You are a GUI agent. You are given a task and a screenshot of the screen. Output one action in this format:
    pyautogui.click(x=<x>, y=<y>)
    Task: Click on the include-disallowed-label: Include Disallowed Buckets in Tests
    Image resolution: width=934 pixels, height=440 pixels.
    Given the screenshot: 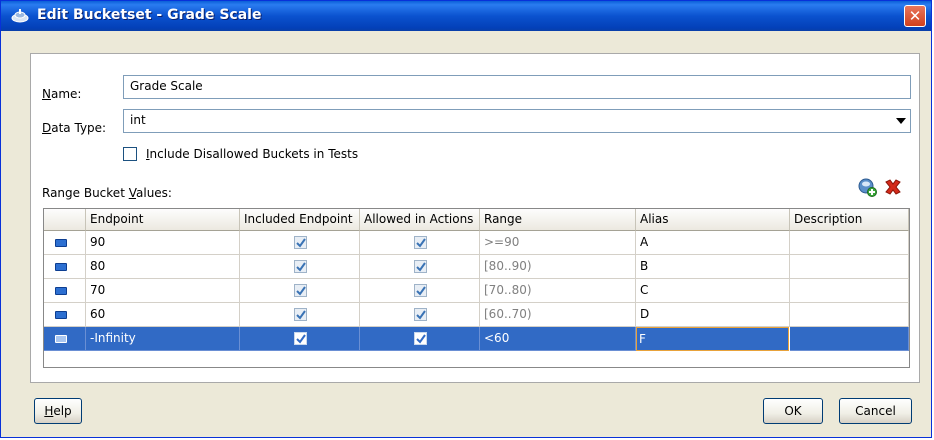 What is the action you would take?
    pyautogui.click(x=252, y=154)
    